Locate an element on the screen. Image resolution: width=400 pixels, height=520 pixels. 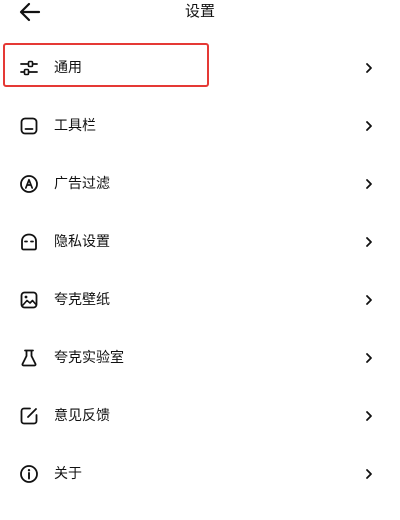
settings-item-general: 通用 is located at coordinates (200, 68).